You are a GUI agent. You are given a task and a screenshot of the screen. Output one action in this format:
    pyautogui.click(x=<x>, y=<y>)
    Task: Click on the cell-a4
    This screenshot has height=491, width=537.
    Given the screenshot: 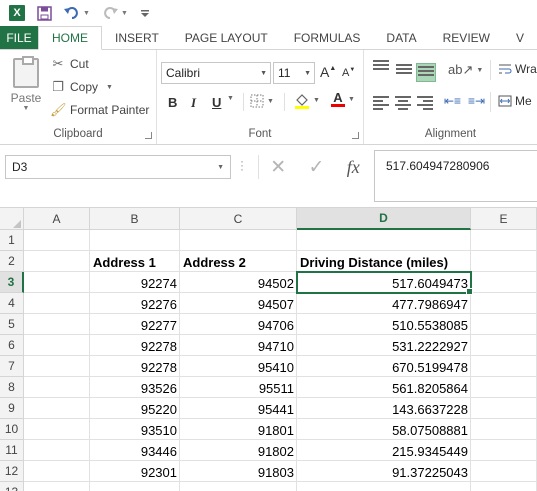 What is the action you would take?
    pyautogui.click(x=57, y=303)
    